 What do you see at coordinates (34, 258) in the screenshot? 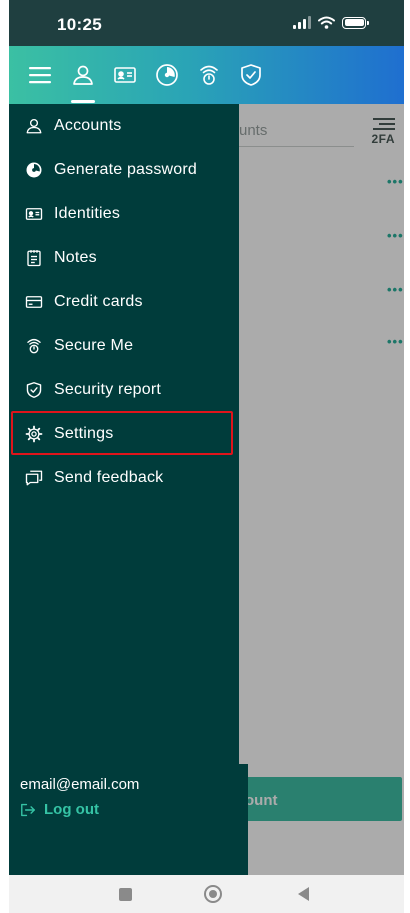
I see `notes-icon` at bounding box center [34, 258].